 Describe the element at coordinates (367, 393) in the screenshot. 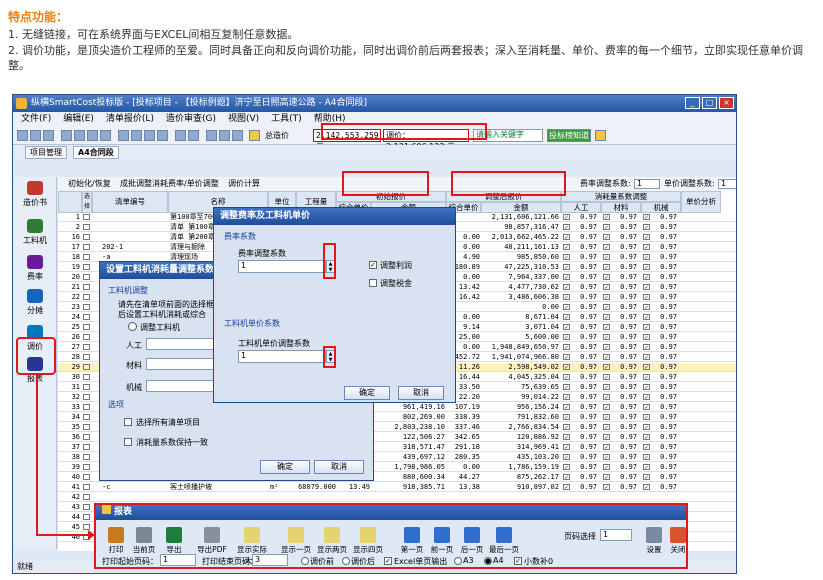

I see `rate-ok-button: 确定` at that location.